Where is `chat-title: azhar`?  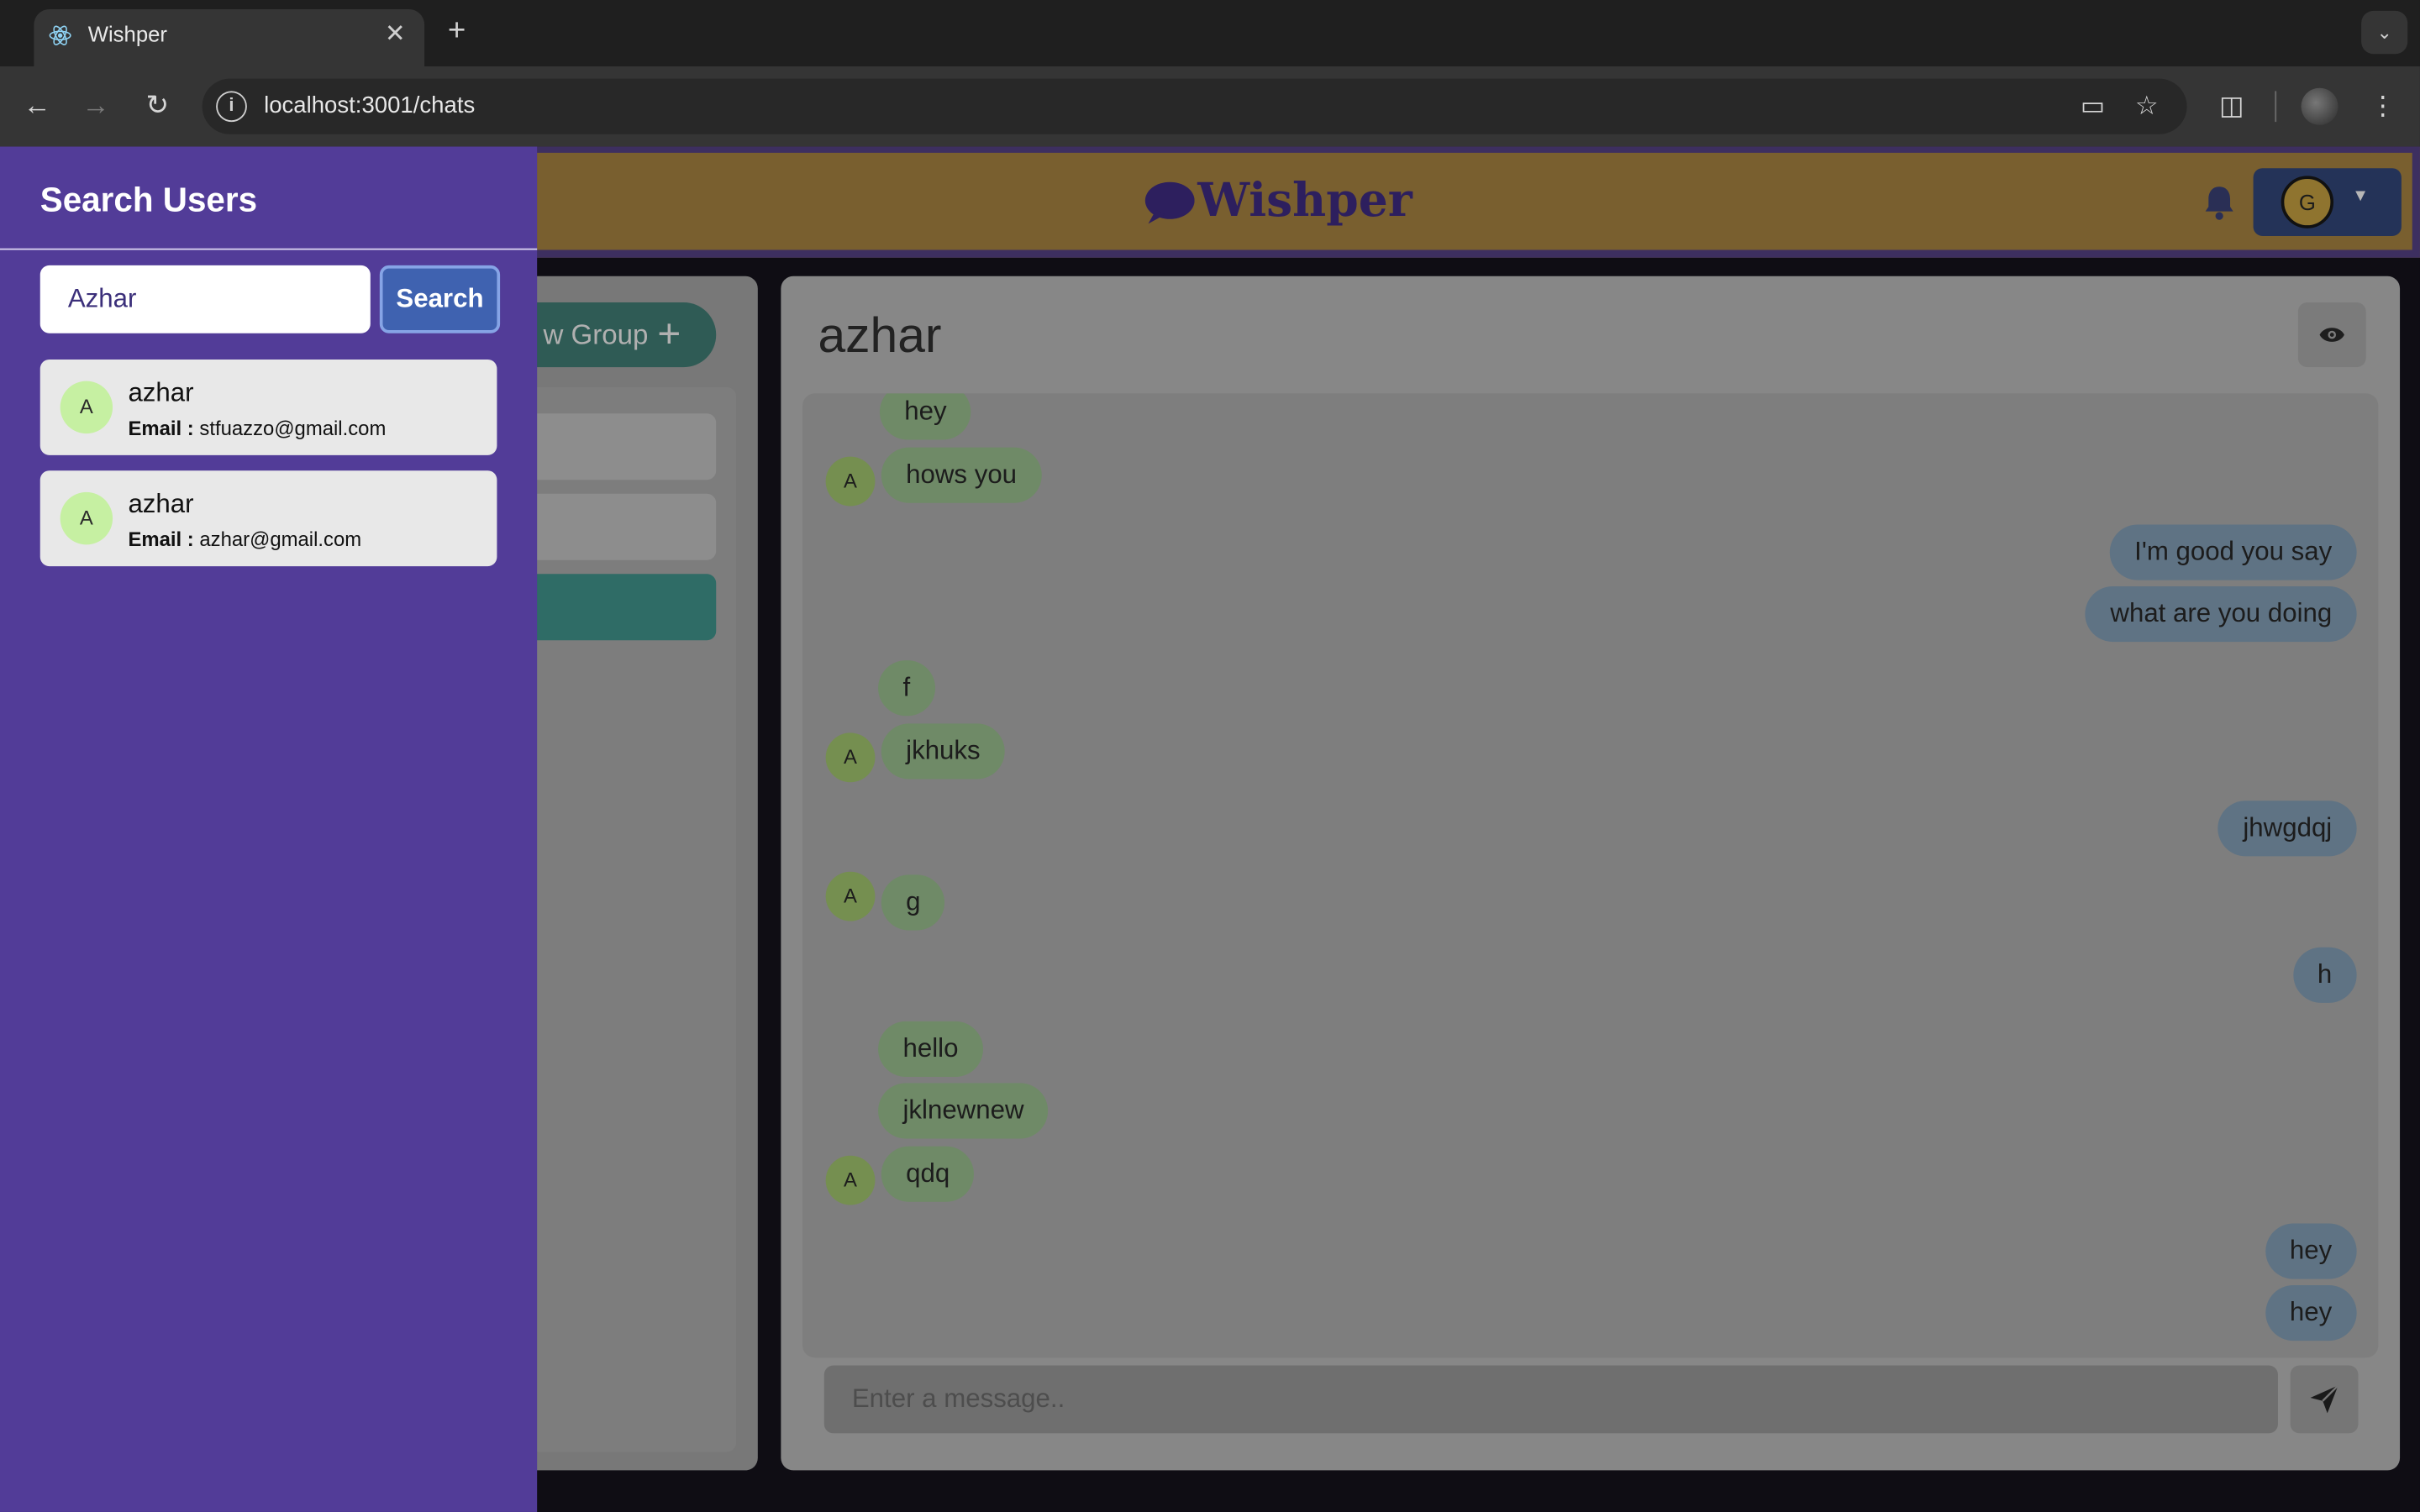 chat-title: azhar is located at coordinates (880, 335).